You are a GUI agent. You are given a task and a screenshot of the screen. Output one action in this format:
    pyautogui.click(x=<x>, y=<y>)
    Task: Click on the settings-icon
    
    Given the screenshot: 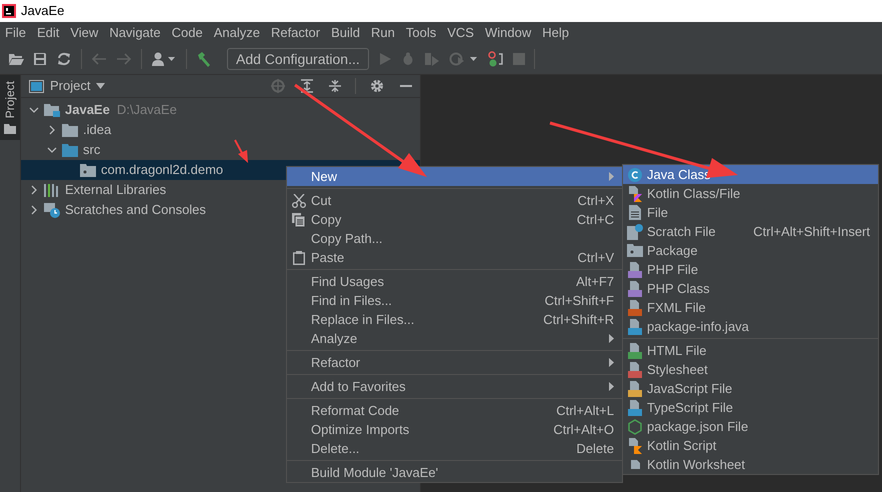 What is the action you would take?
    pyautogui.click(x=377, y=86)
    